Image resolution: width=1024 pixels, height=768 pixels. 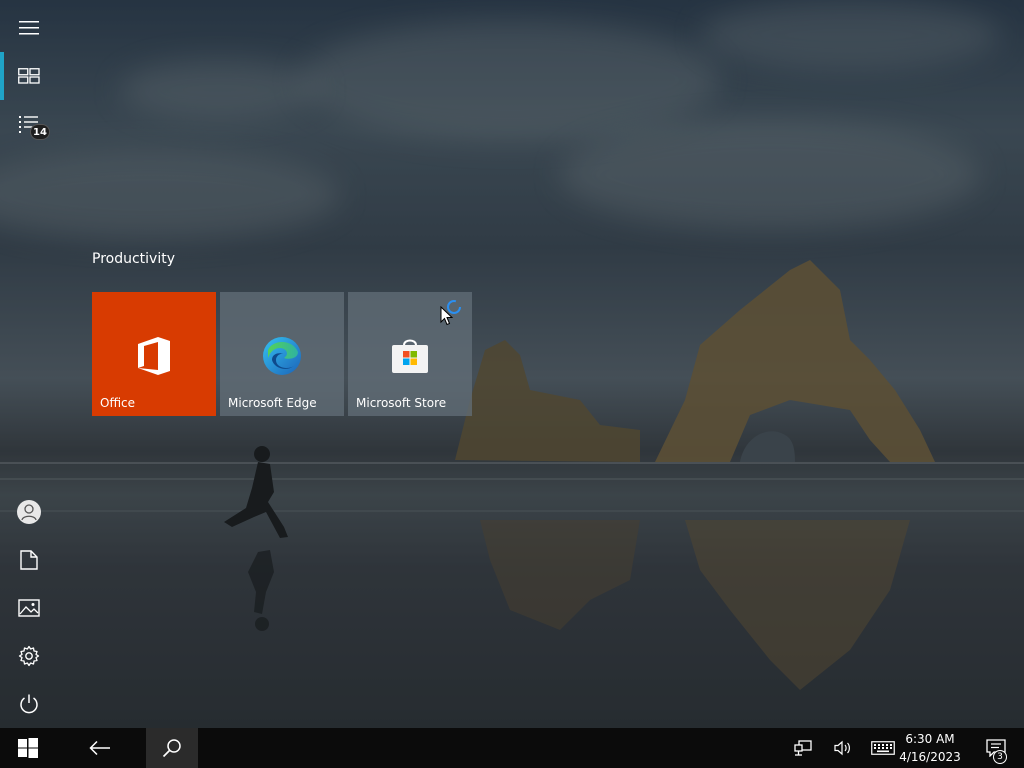 I want to click on user-account-button, so click(x=29, y=512).